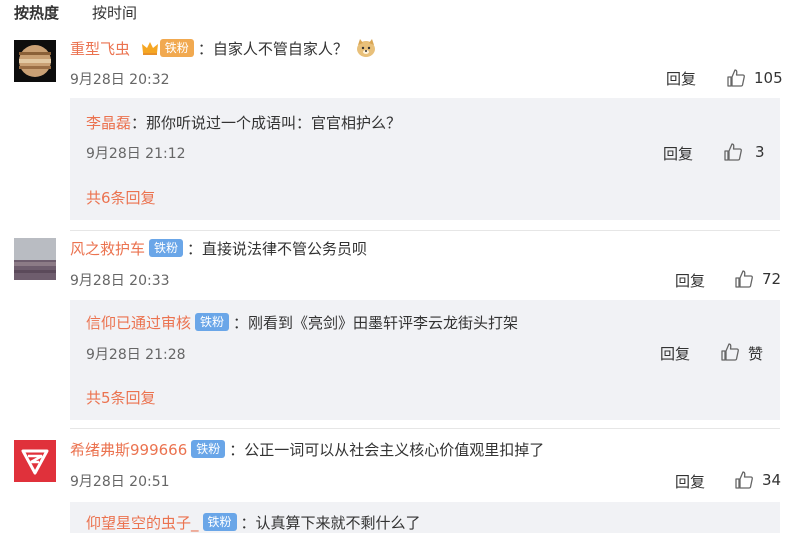 The image size is (800, 533). Describe the element at coordinates (100, 49) in the screenshot. I see `username: 重型飞虫` at that location.